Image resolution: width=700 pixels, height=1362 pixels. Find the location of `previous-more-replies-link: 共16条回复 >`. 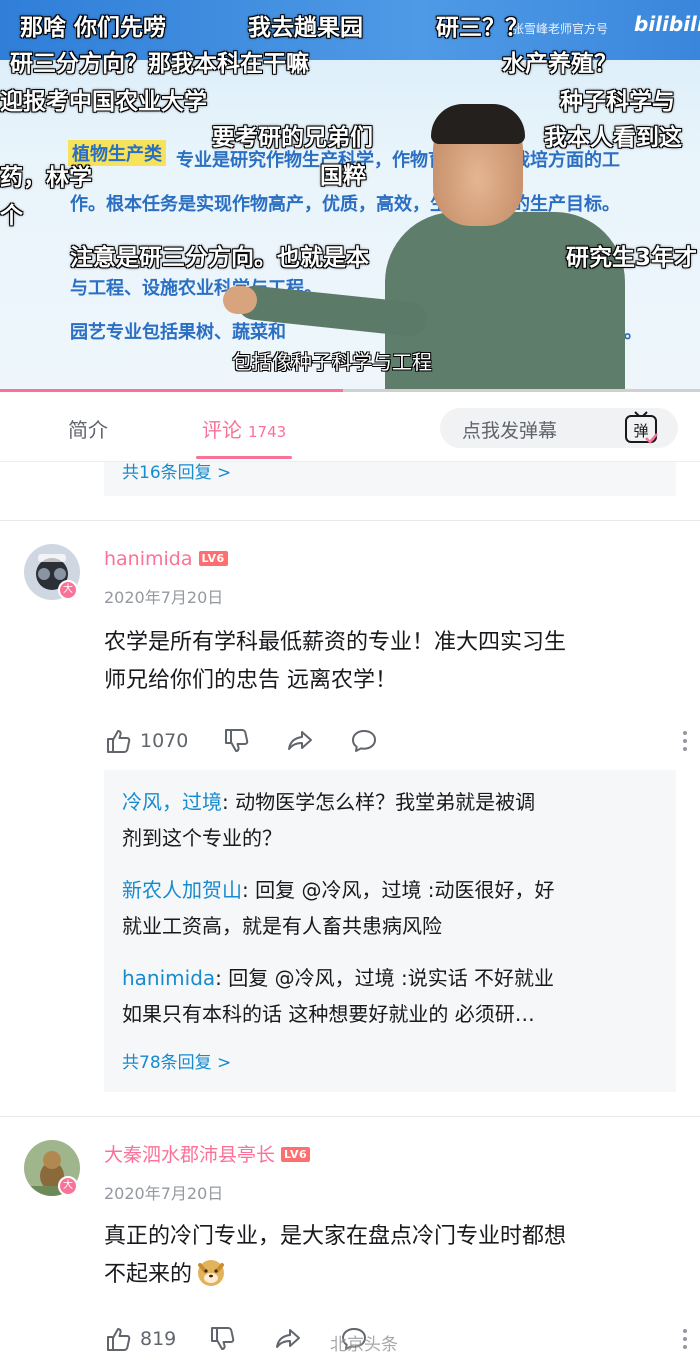

previous-more-replies-link: 共16条回复 > is located at coordinates (176, 470).